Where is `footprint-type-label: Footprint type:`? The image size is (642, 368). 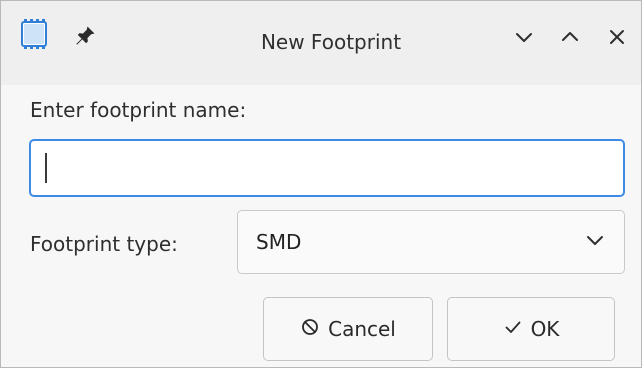
footprint-type-label: Footprint type: is located at coordinates (104, 244).